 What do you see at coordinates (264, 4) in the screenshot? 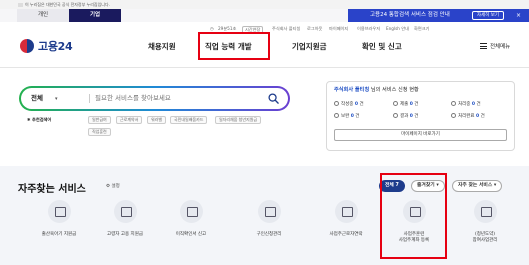
I see `gov-banner: 이 누리집은 대한민국 공식 전자정부 누리집입니다.` at bounding box center [264, 4].